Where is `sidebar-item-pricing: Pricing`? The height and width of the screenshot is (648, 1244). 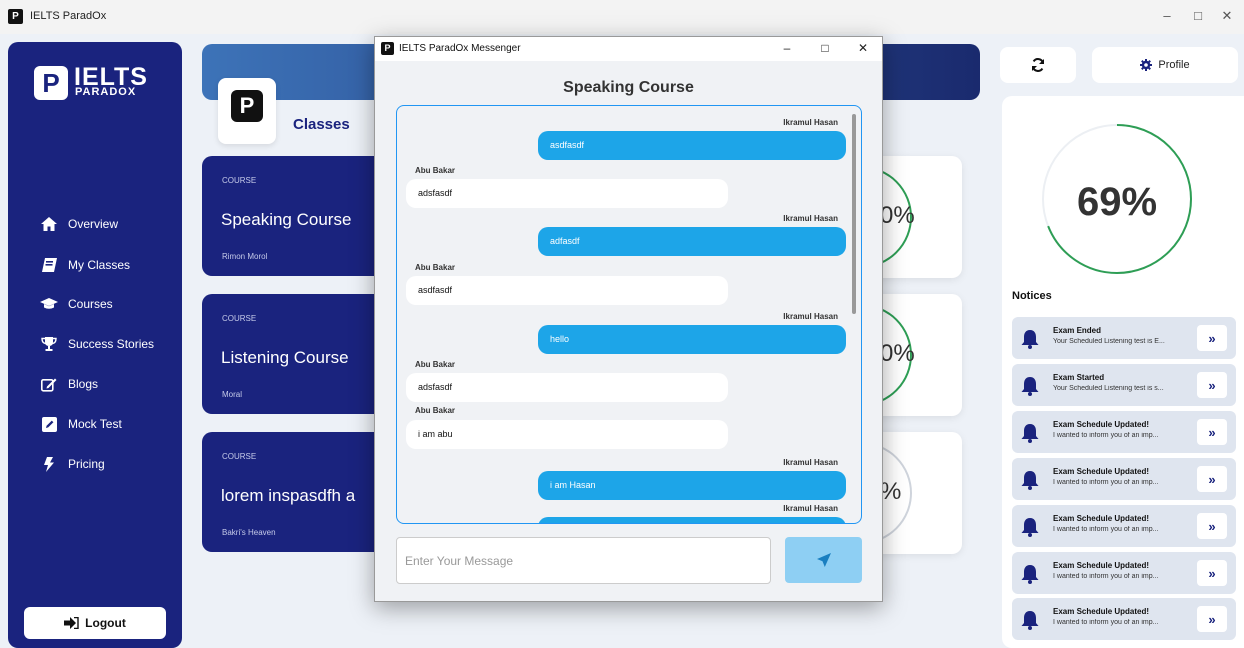
sidebar-item-pricing: Pricing is located at coordinates (72, 464).